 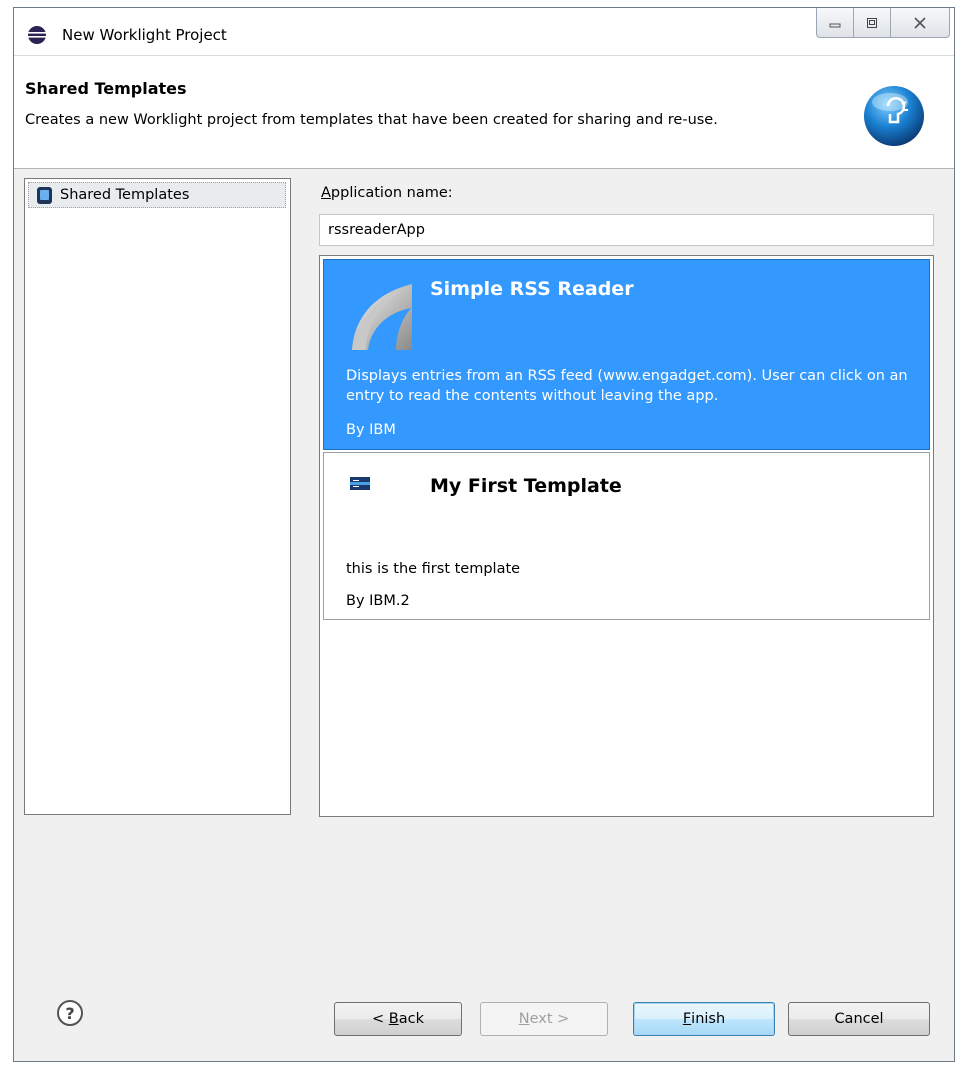 I want to click on help-icon: ?, so click(x=70, y=1013).